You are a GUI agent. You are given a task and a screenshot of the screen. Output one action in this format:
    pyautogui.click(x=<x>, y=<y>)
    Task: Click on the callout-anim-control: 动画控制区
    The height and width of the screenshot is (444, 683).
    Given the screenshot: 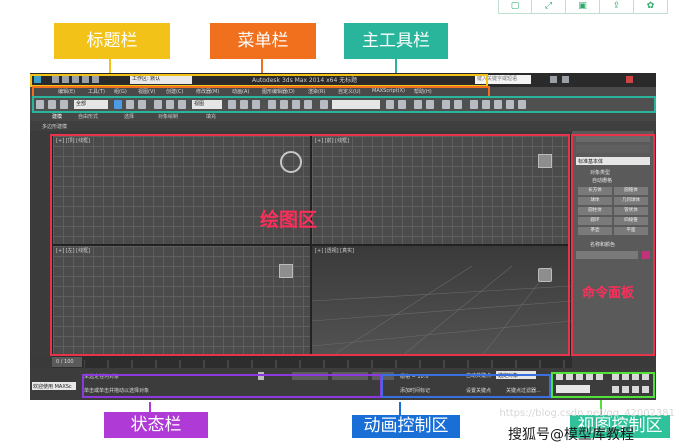 What is the action you would take?
    pyautogui.click(x=406, y=426)
    